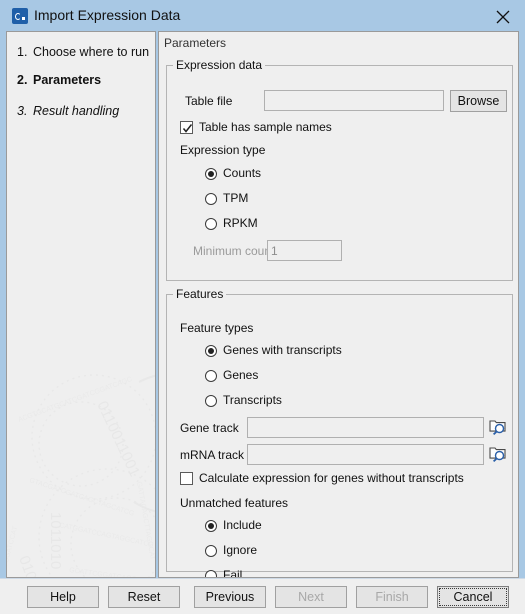 This screenshot has width=525, height=614. I want to click on radio-label: Genes, so click(241, 375).